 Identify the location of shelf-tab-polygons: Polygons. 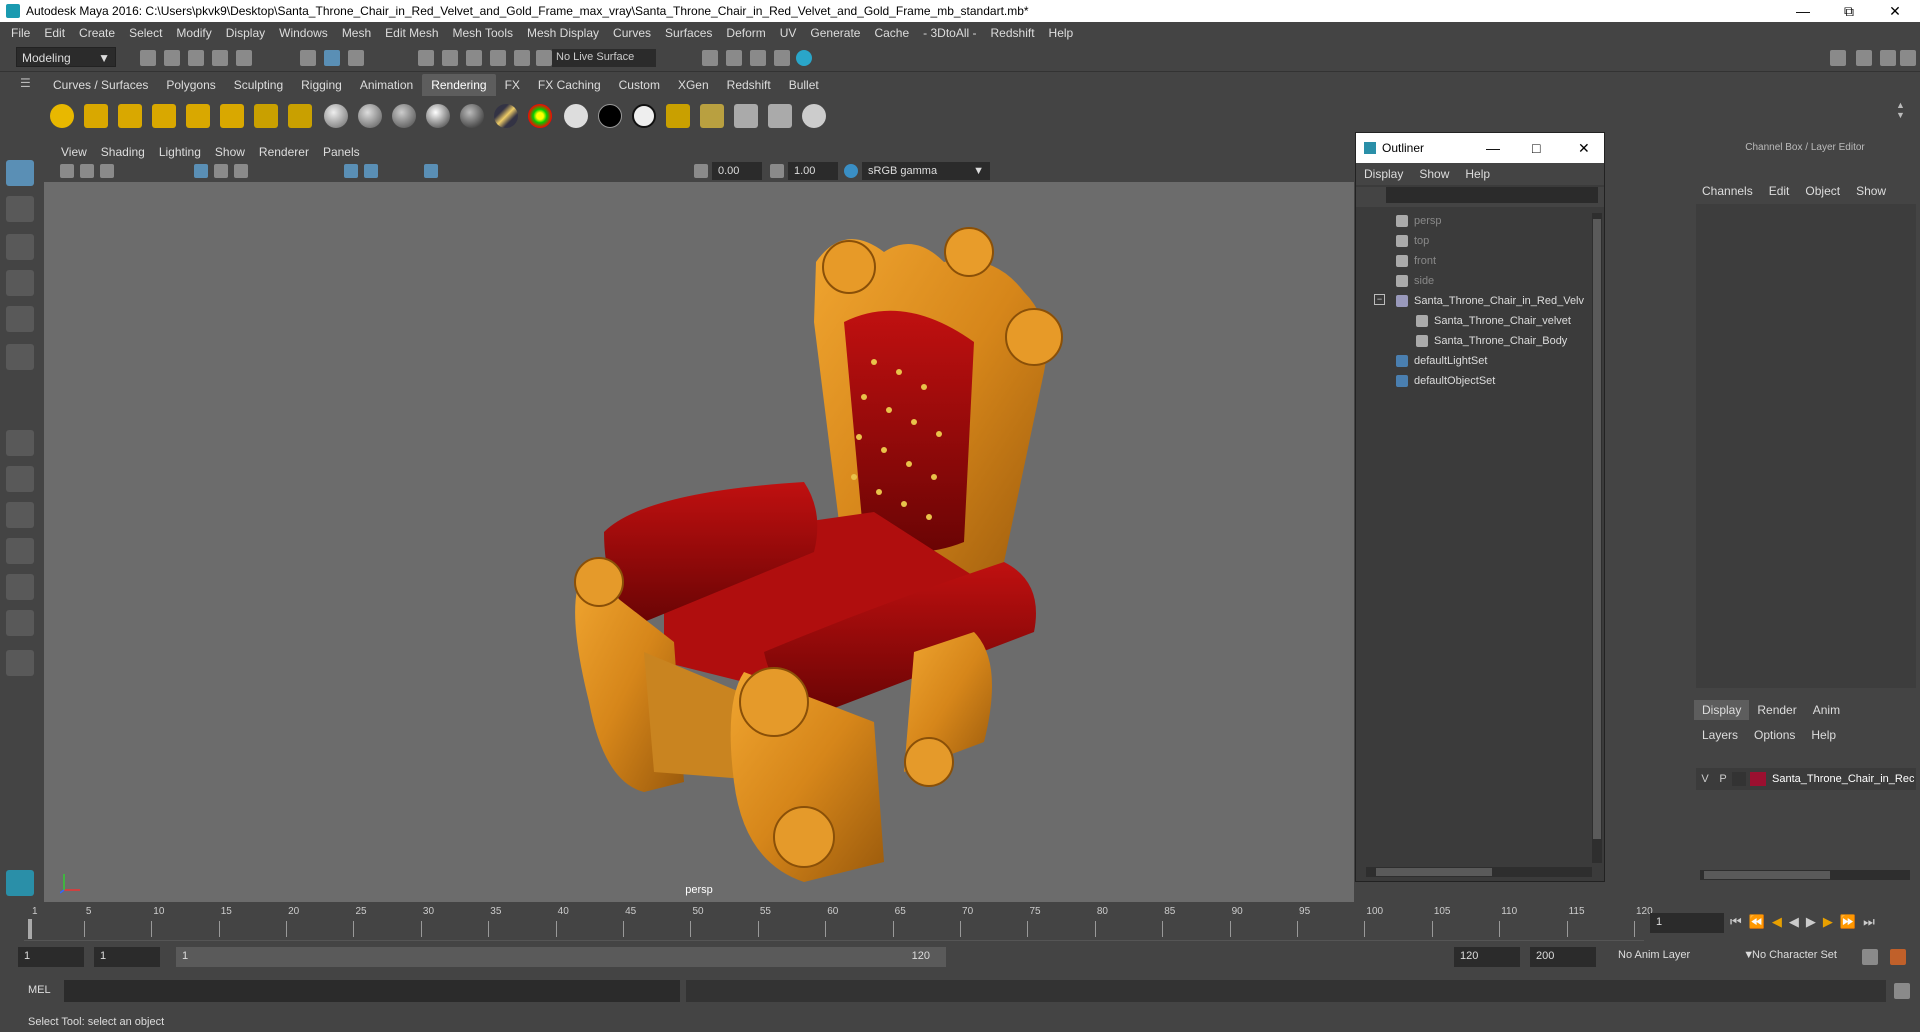
(190, 85).